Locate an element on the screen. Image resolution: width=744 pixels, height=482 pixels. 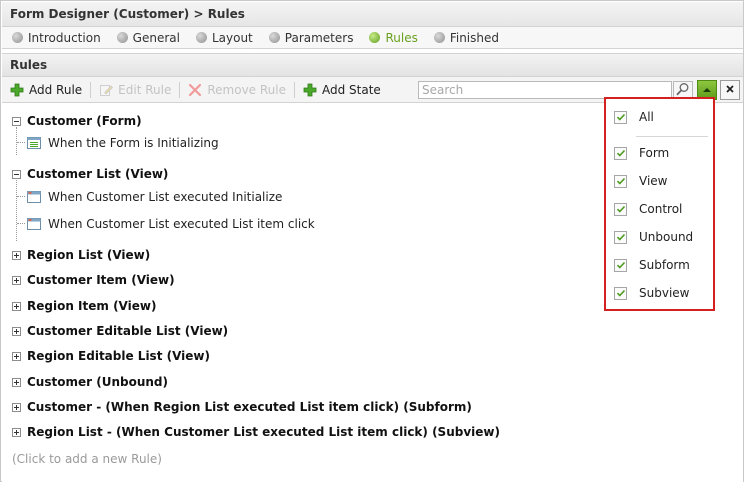
filter-option-view: View is located at coordinates (640, 181).